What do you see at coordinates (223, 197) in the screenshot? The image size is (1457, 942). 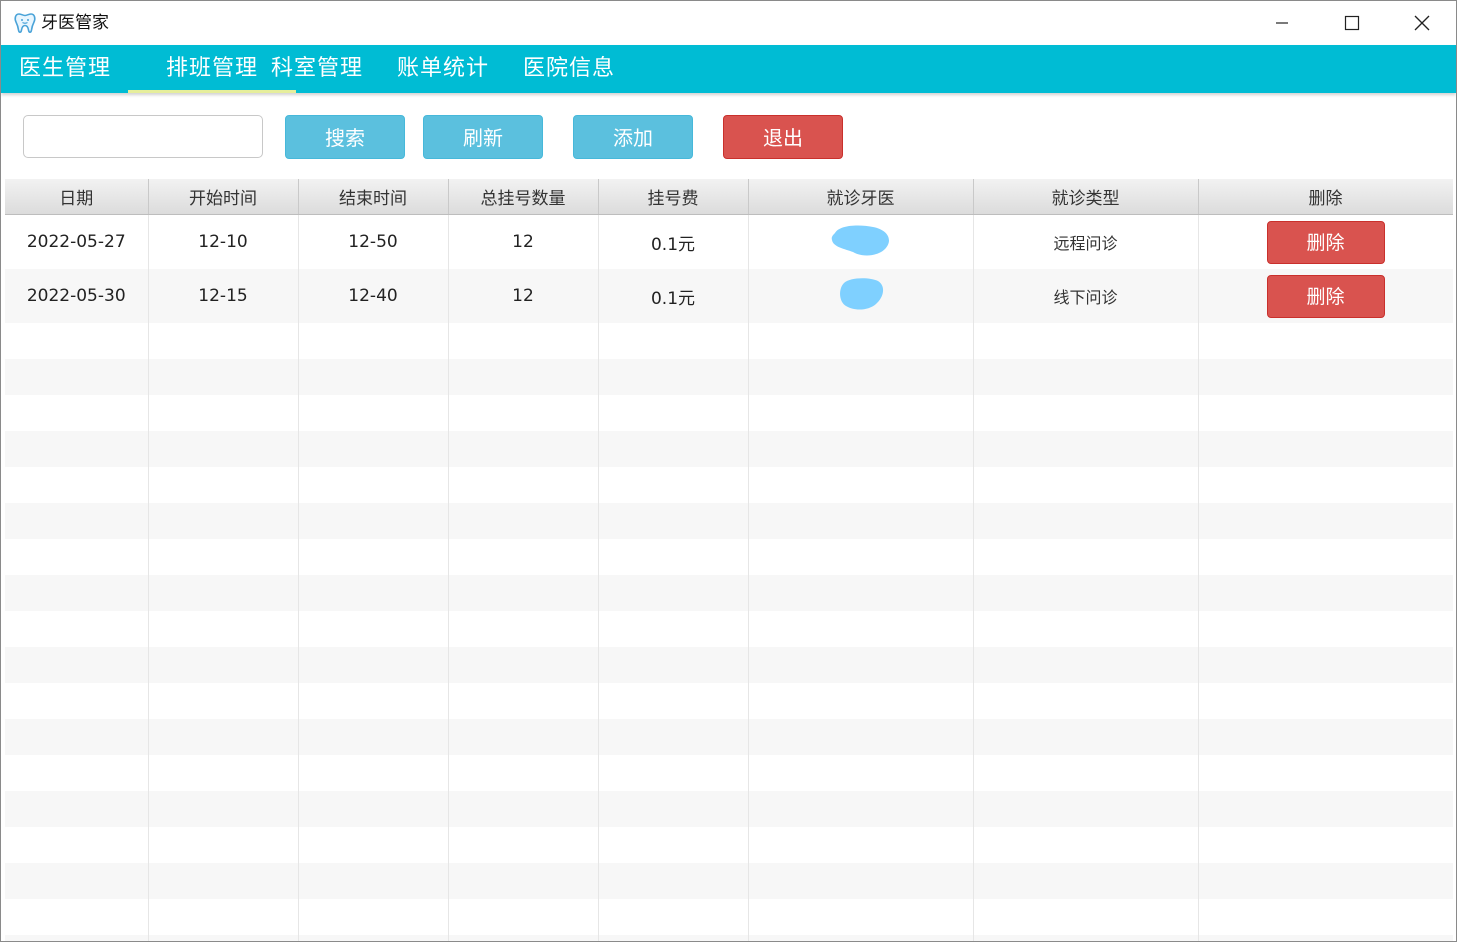 I see `column-header-start-time: 开始时间` at bounding box center [223, 197].